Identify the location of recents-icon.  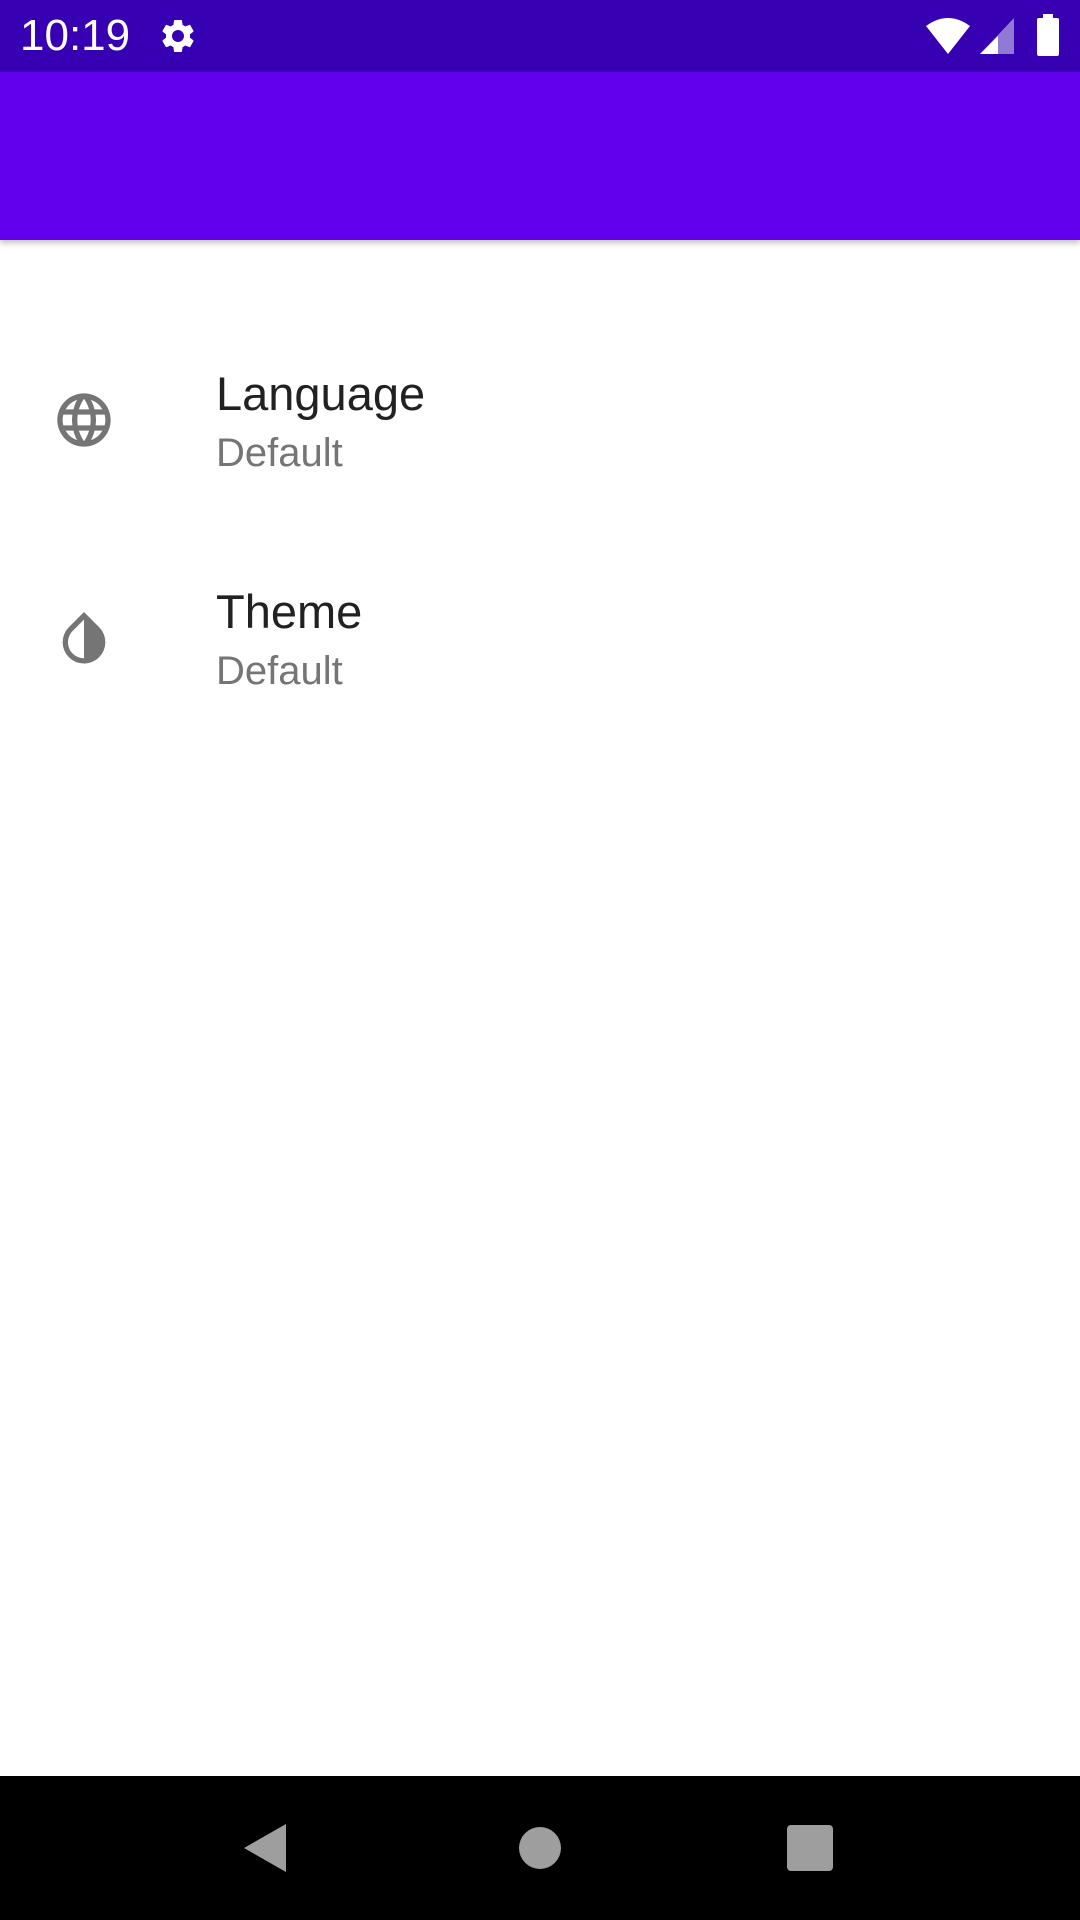
(810, 1848).